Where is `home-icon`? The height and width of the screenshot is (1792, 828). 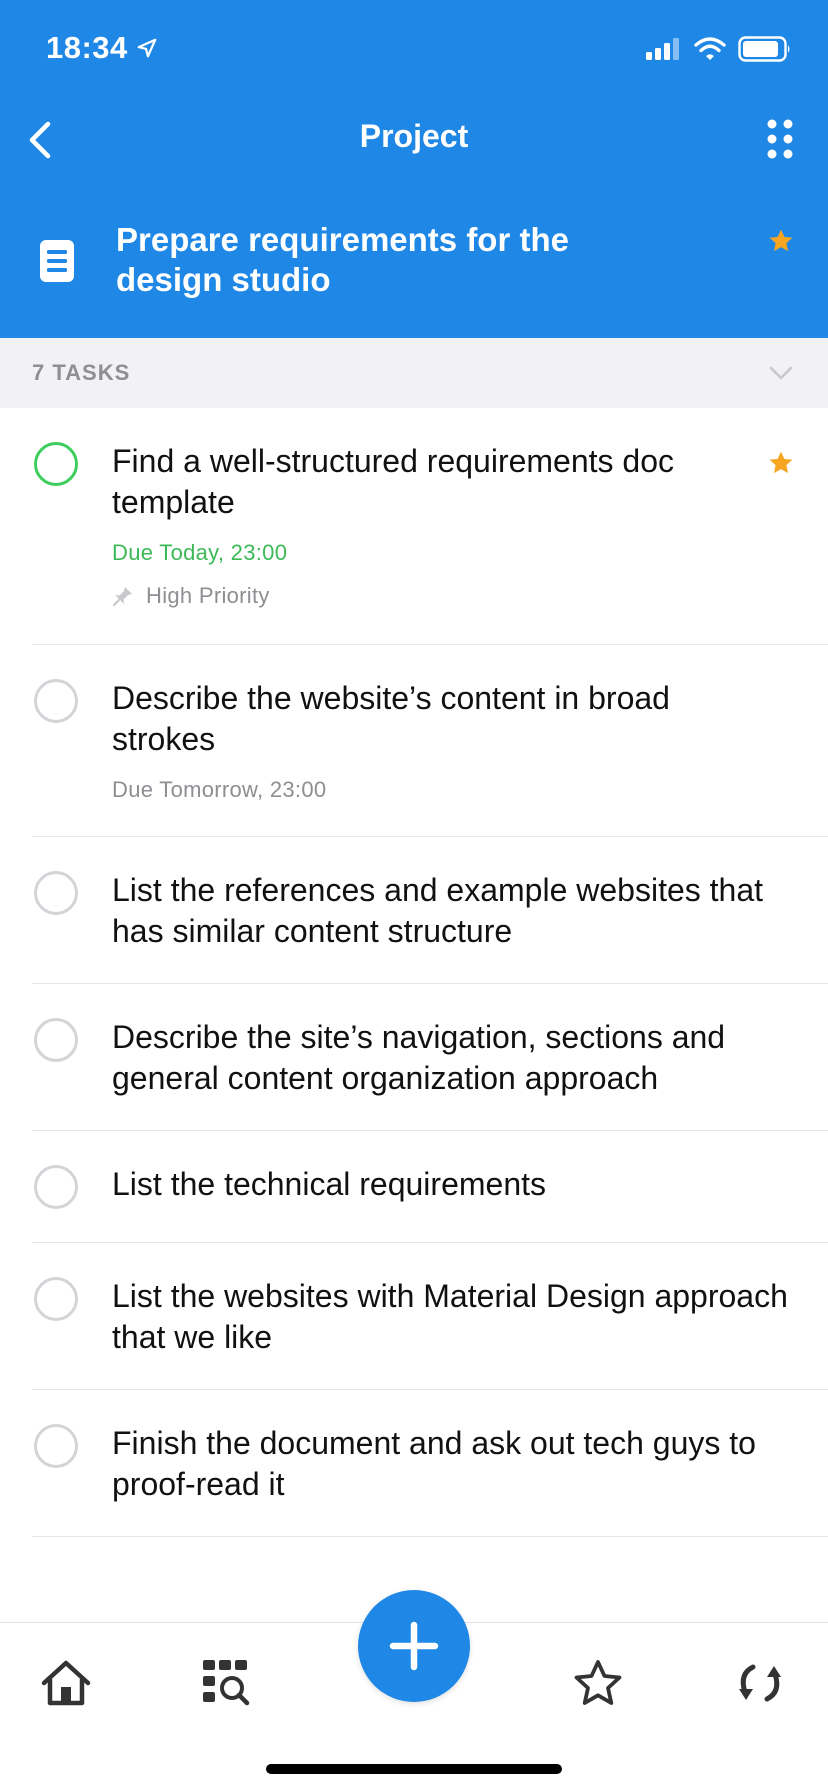
home-icon is located at coordinates (66, 1683).